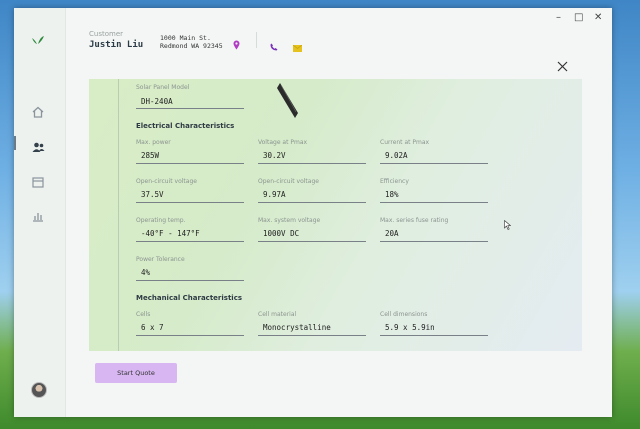  What do you see at coordinates (38, 112) in the screenshot?
I see `home-icon` at bounding box center [38, 112].